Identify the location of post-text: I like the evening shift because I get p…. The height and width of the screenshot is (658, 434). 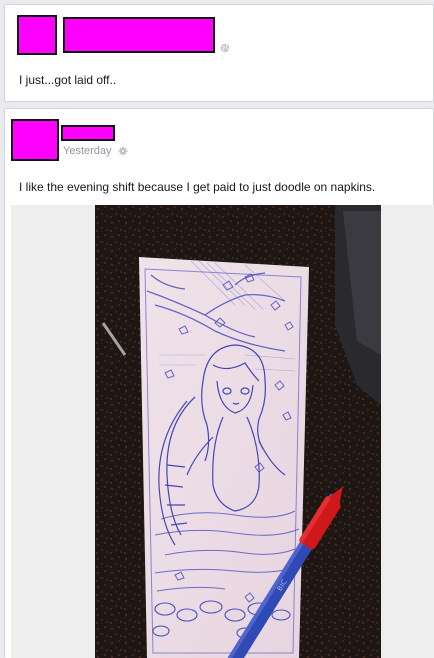
(197, 187).